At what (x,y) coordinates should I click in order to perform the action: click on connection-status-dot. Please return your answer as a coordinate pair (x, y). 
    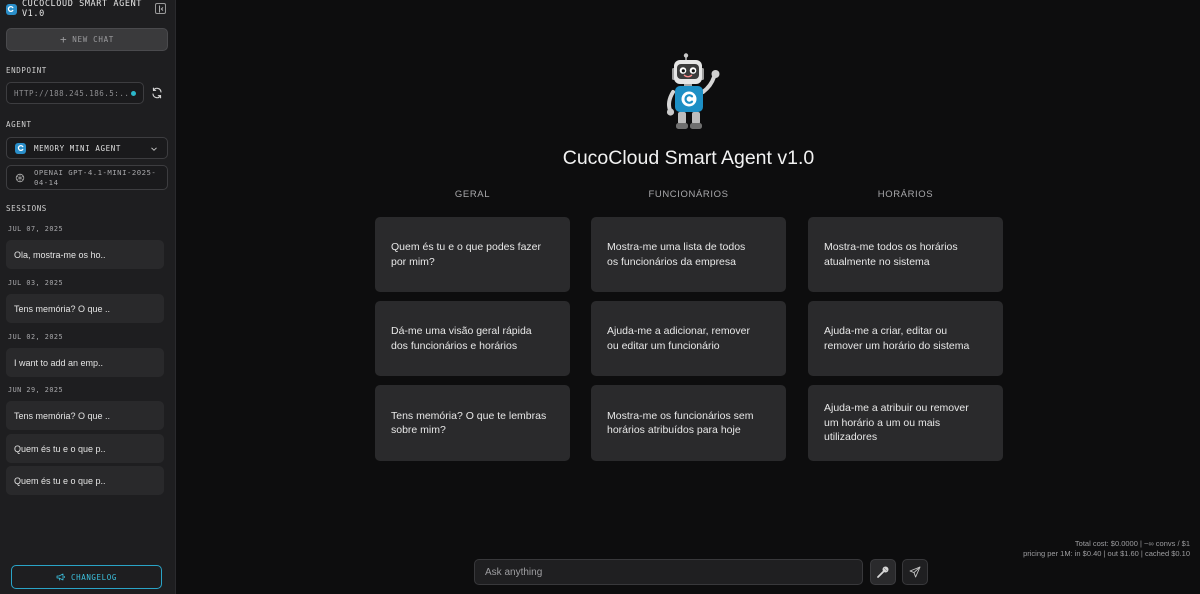
    Looking at the image, I should click on (133, 93).